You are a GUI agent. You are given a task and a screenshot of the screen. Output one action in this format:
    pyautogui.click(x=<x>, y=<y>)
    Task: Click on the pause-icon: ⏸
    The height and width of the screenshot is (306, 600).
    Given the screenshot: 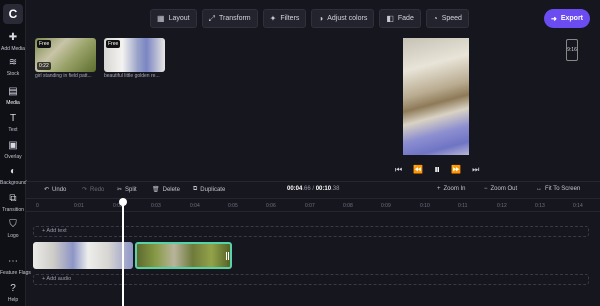 What is the action you would take?
    pyautogui.click(x=437, y=169)
    